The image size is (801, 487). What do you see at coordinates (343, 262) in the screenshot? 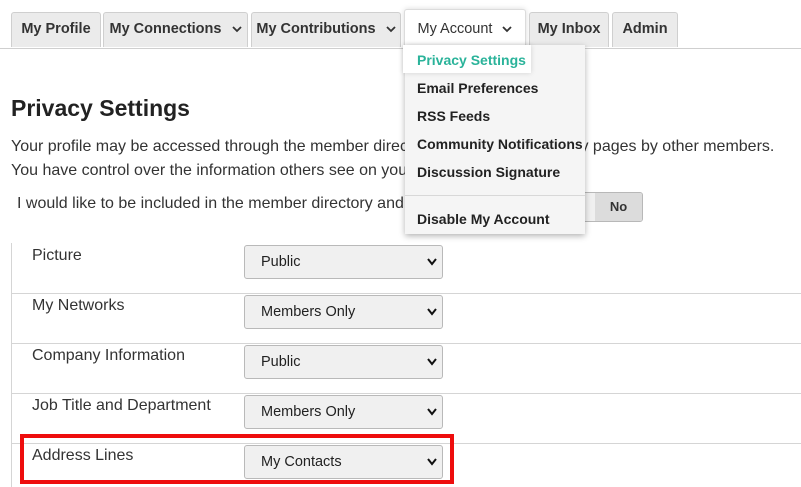
I see `picture-visibility-select: Public` at bounding box center [343, 262].